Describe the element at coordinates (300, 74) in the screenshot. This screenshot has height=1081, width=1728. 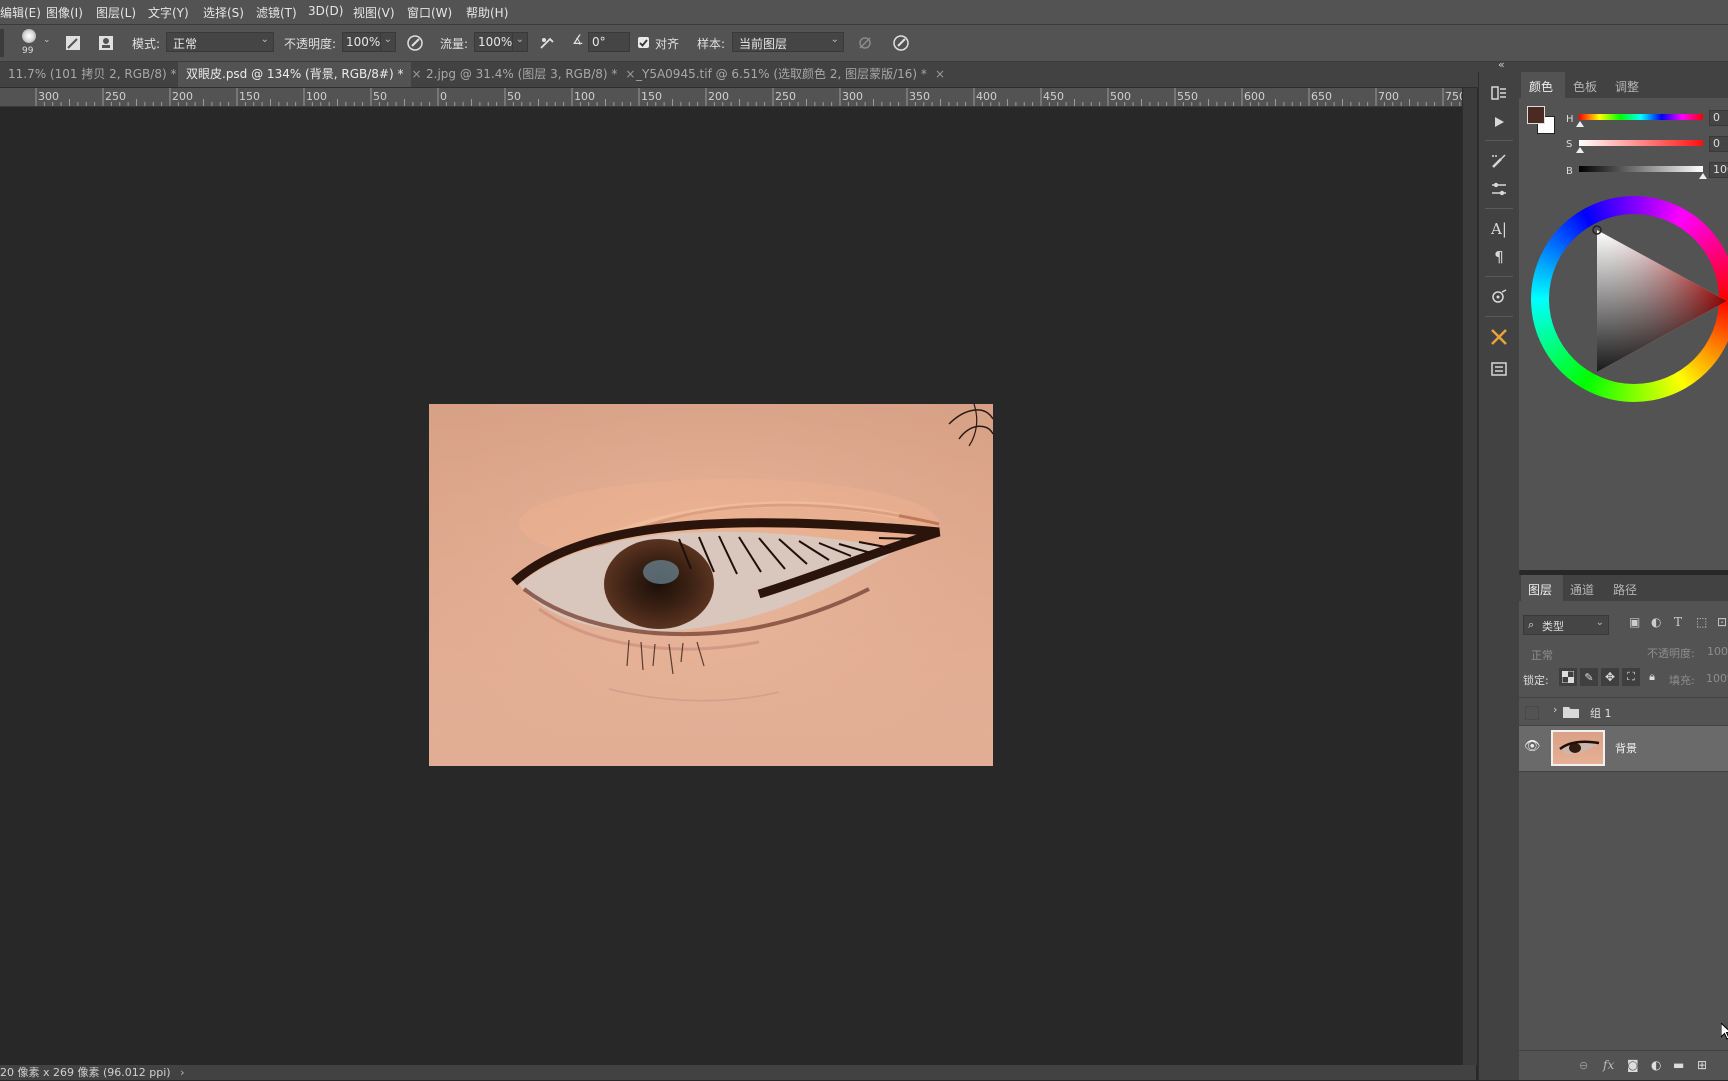
I see `tab-document-2: 双眼皮.psd @ 134% (背景, RGB/8#) * ×` at that location.